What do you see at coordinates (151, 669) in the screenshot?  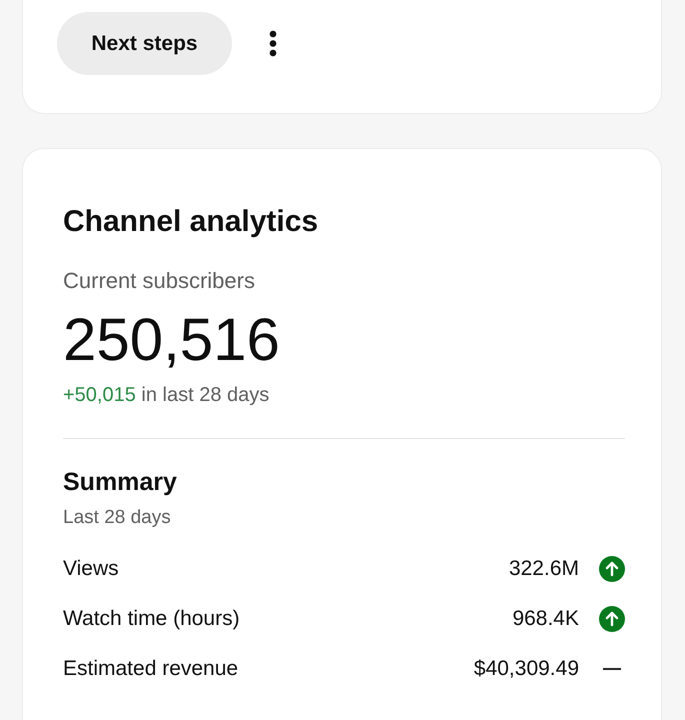 I see `metric-label: Estimated revenue` at bounding box center [151, 669].